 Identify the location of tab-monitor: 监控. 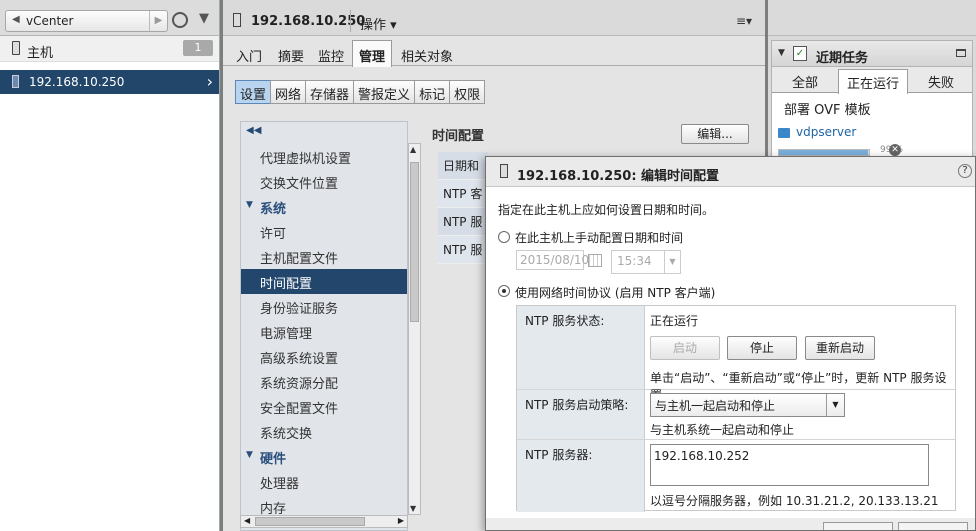
(331, 54).